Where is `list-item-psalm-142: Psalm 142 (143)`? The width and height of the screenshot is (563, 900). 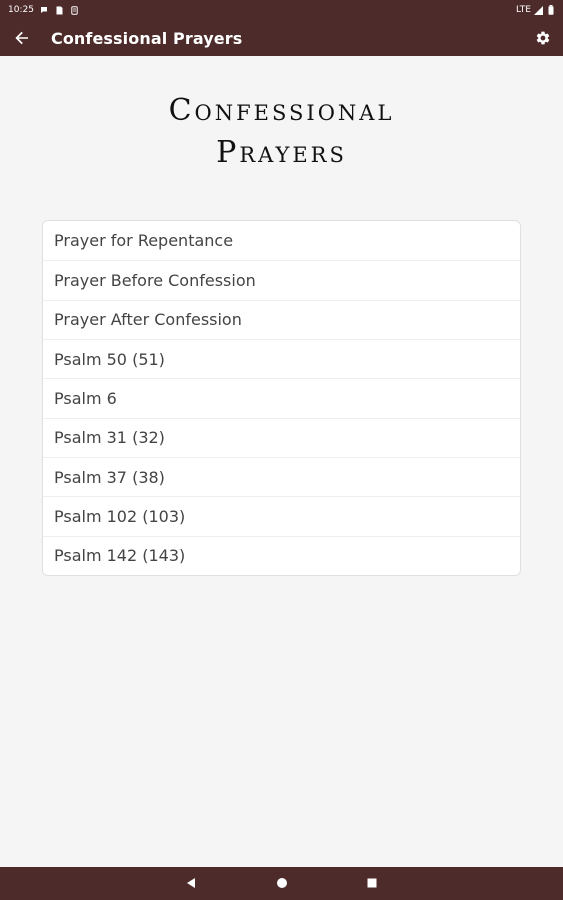
list-item-psalm-142: Psalm 142 (143) is located at coordinates (281, 555).